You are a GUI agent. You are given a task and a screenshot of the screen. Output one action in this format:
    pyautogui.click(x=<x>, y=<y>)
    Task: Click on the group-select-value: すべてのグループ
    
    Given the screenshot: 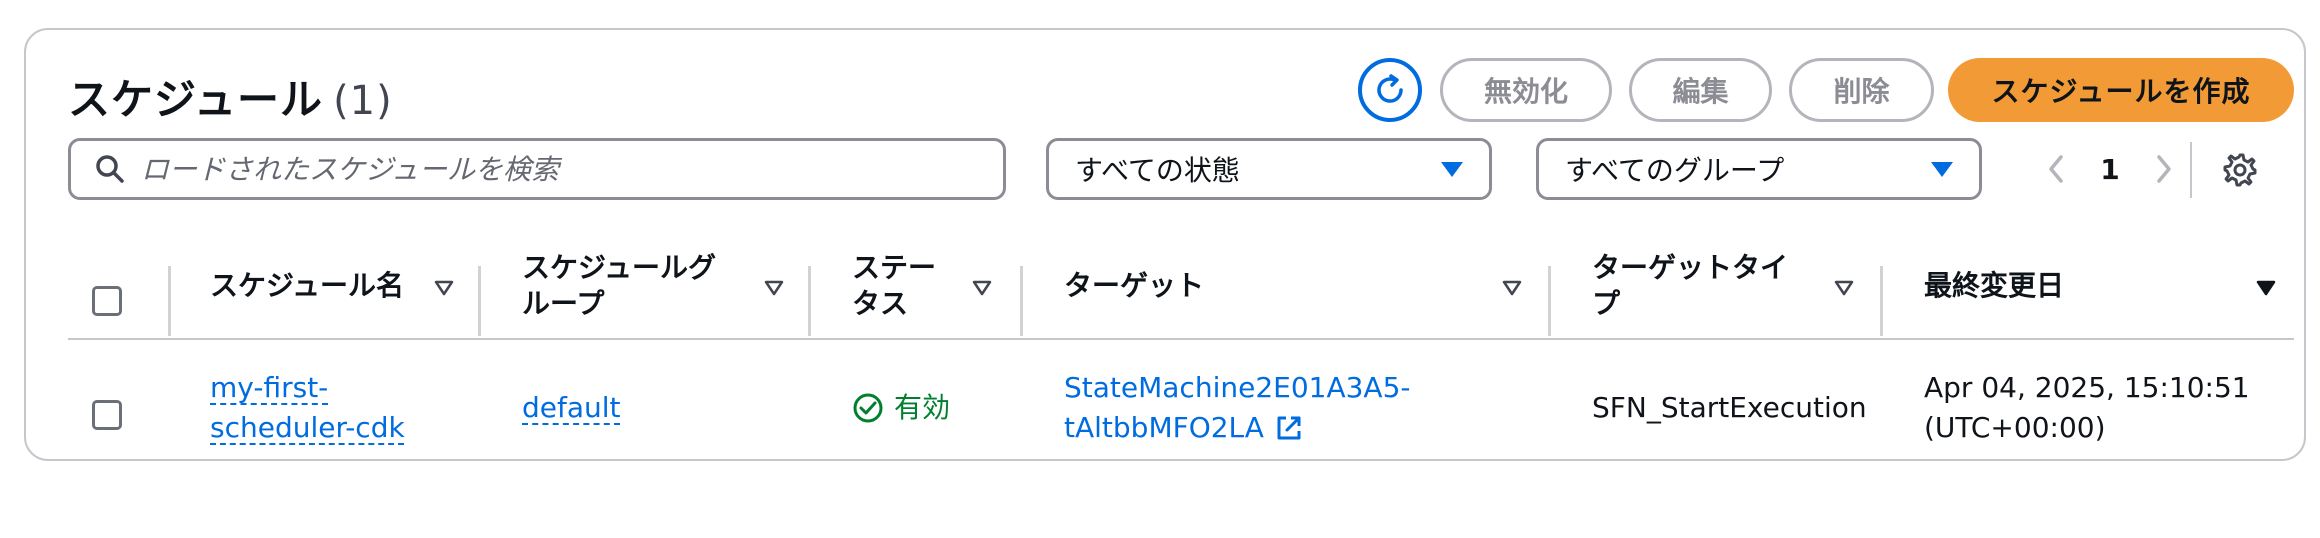 What is the action you would take?
    pyautogui.click(x=1675, y=170)
    